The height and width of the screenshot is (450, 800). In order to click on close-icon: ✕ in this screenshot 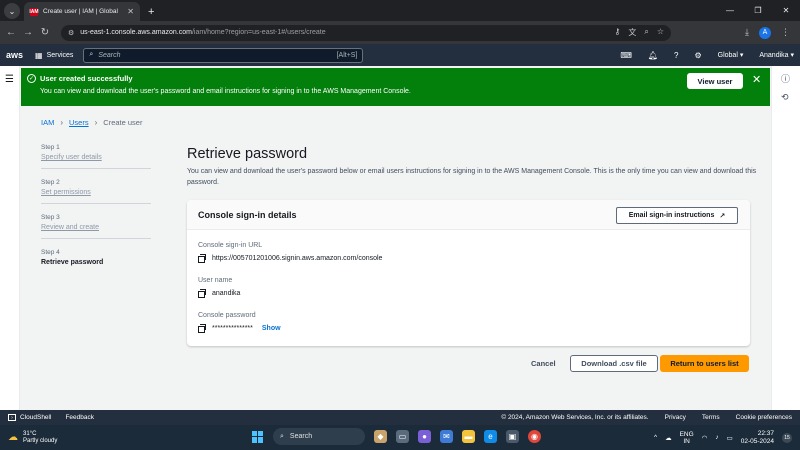, I will do `click(756, 79)`.